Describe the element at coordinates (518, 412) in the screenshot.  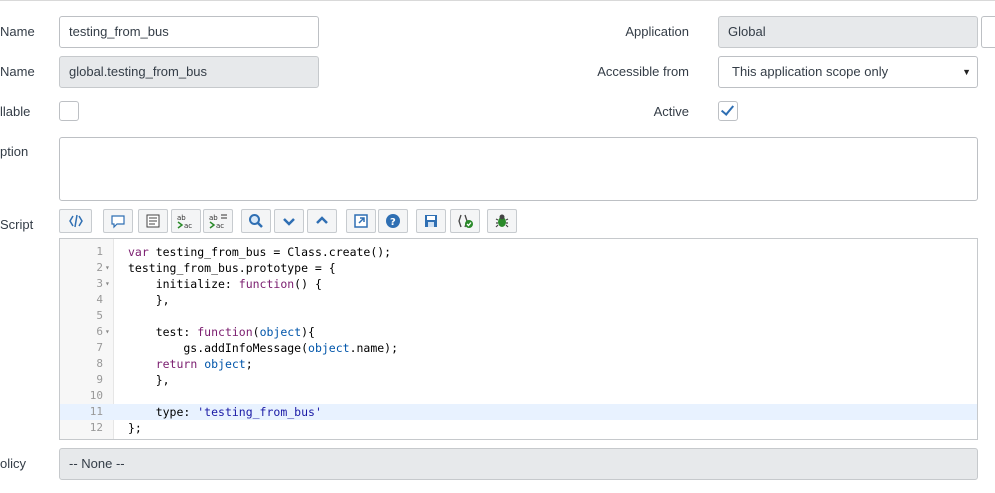
I see `code-line: 11 type: 'testing_from_bus'` at that location.